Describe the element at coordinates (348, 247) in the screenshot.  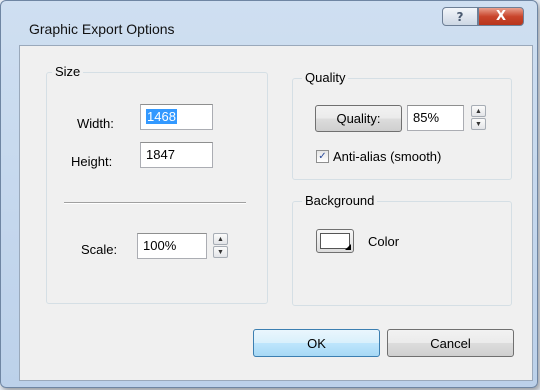
I see `dropdown-corner-icon` at that location.